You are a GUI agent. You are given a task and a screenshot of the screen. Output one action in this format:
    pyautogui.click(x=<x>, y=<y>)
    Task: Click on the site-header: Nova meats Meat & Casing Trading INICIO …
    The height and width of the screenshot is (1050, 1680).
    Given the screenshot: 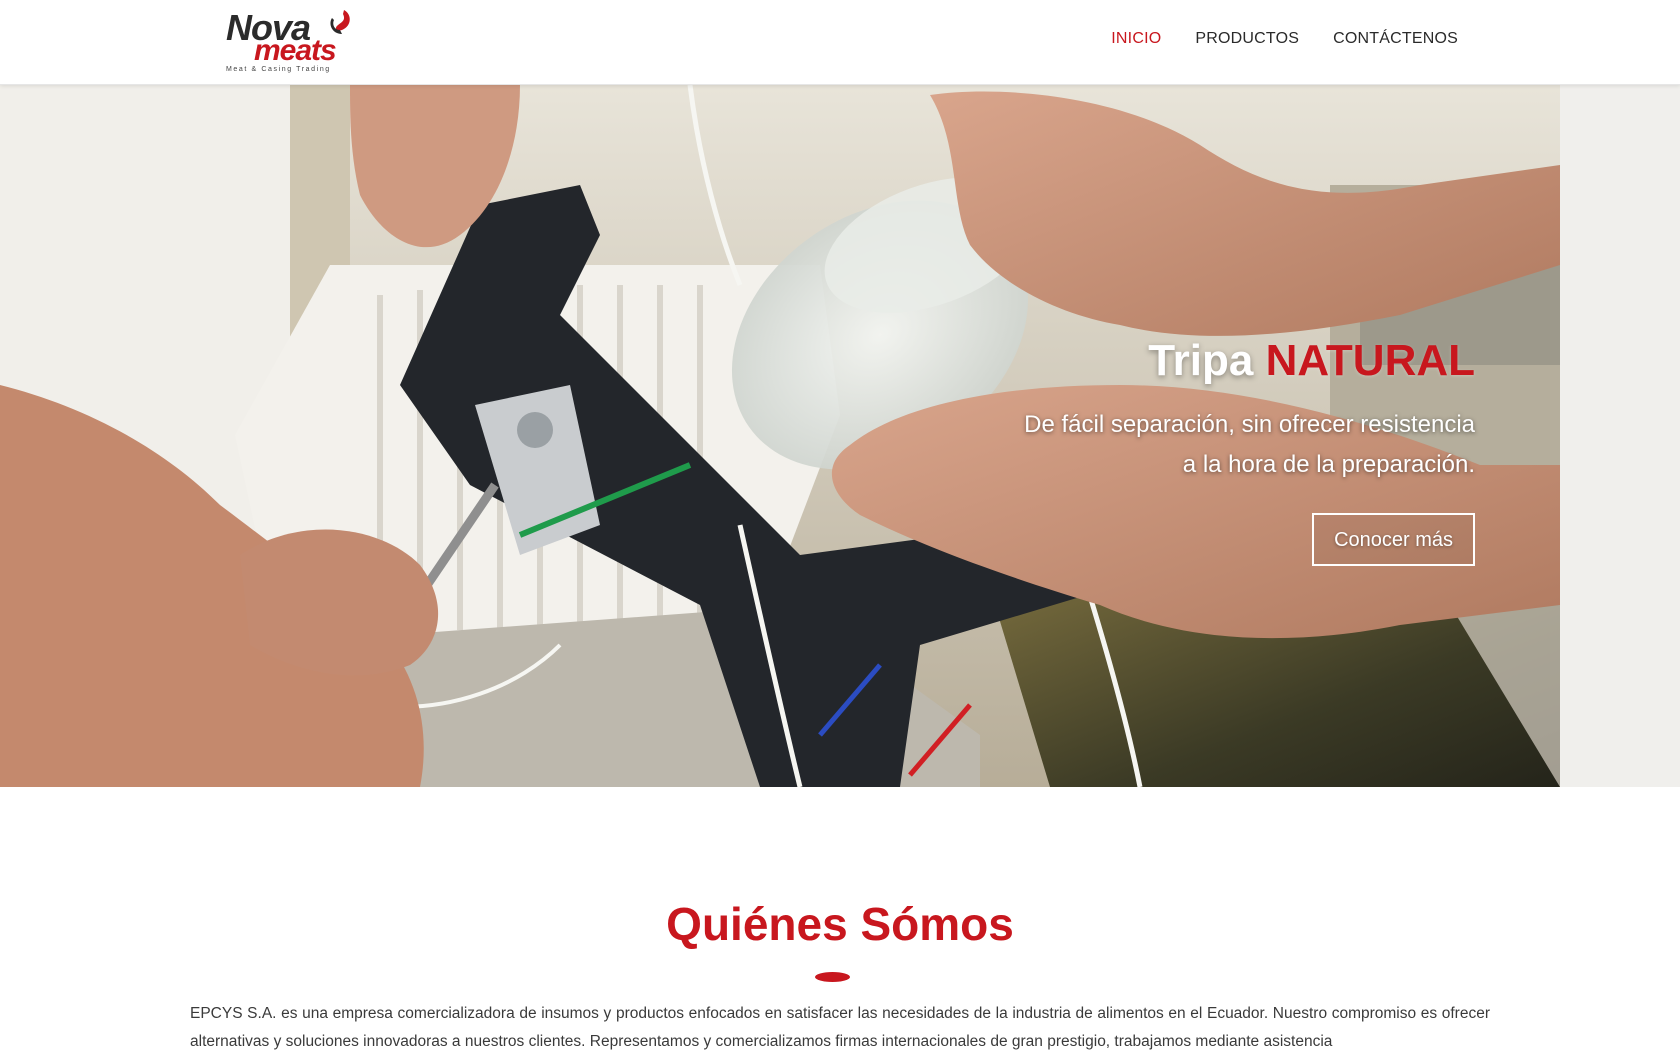 What is the action you would take?
    pyautogui.click(x=840, y=42)
    